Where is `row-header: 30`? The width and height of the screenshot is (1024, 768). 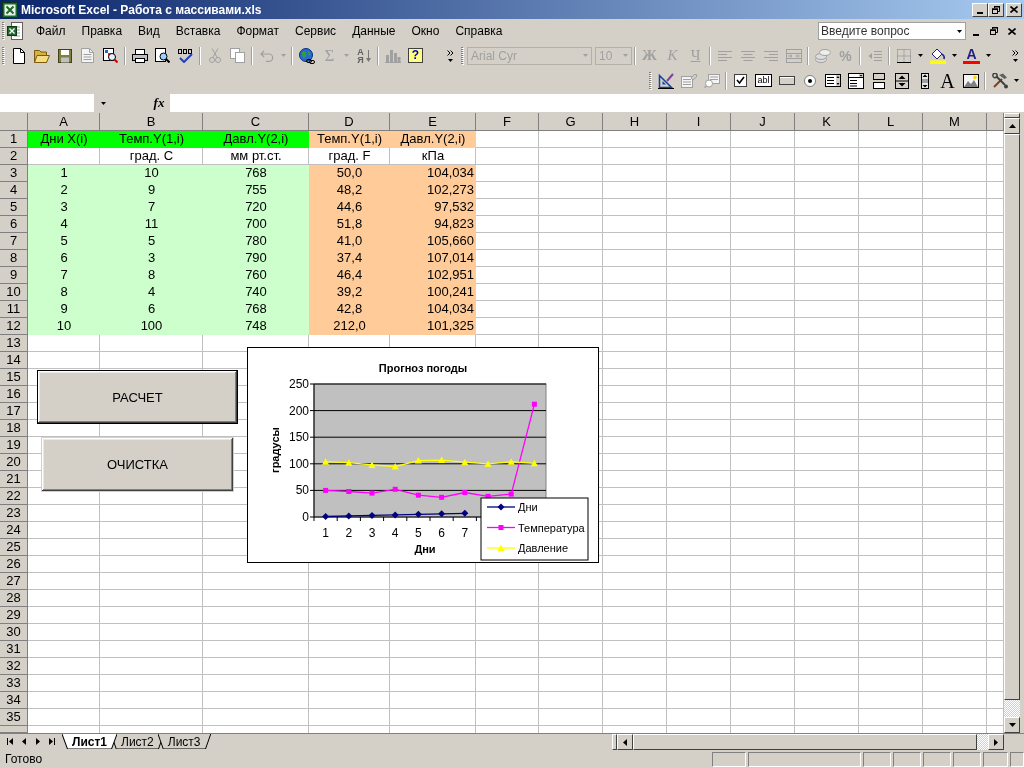 row-header: 30 is located at coordinates (14, 632).